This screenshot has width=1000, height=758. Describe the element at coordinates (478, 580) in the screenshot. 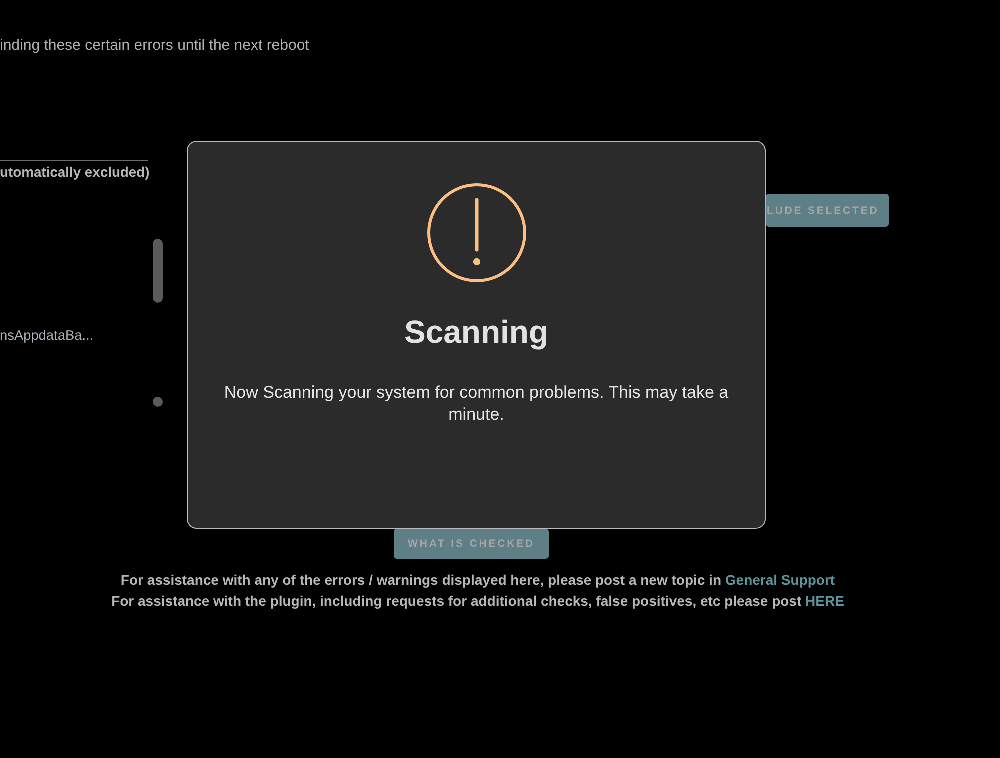

I see `help-text: For assistance with any of the errors / warnings displayed here, please post a new topic in General Support` at that location.